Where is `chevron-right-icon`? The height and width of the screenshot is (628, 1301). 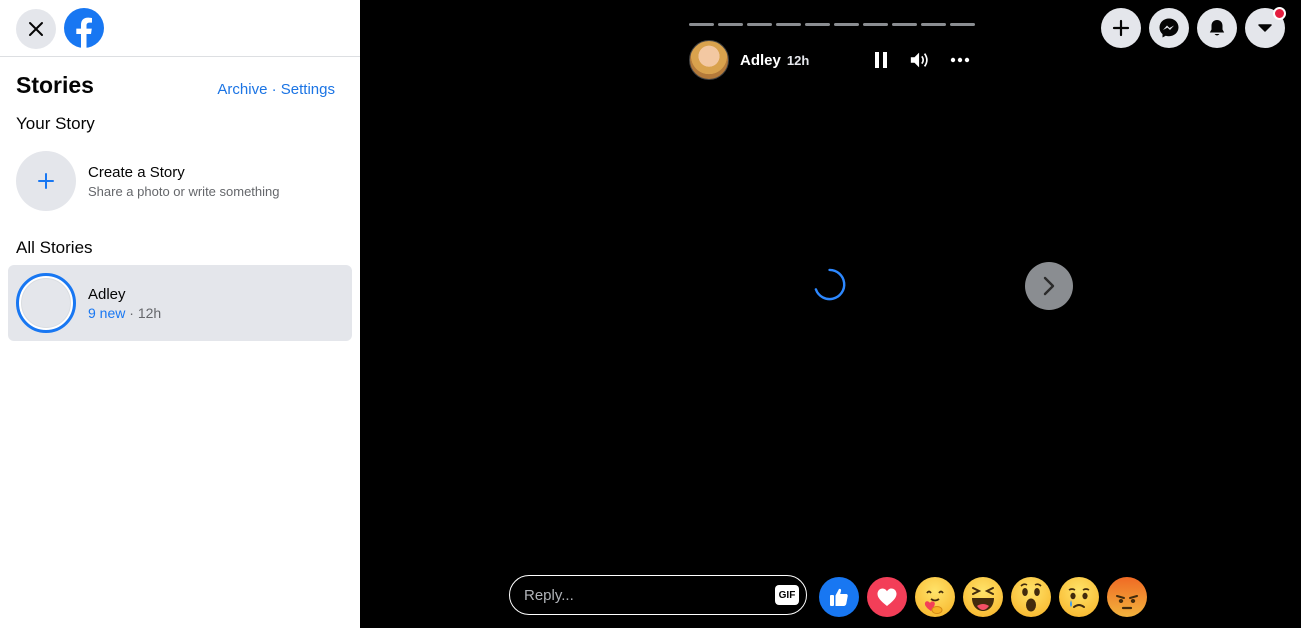
chevron-right-icon is located at coordinates (1049, 286).